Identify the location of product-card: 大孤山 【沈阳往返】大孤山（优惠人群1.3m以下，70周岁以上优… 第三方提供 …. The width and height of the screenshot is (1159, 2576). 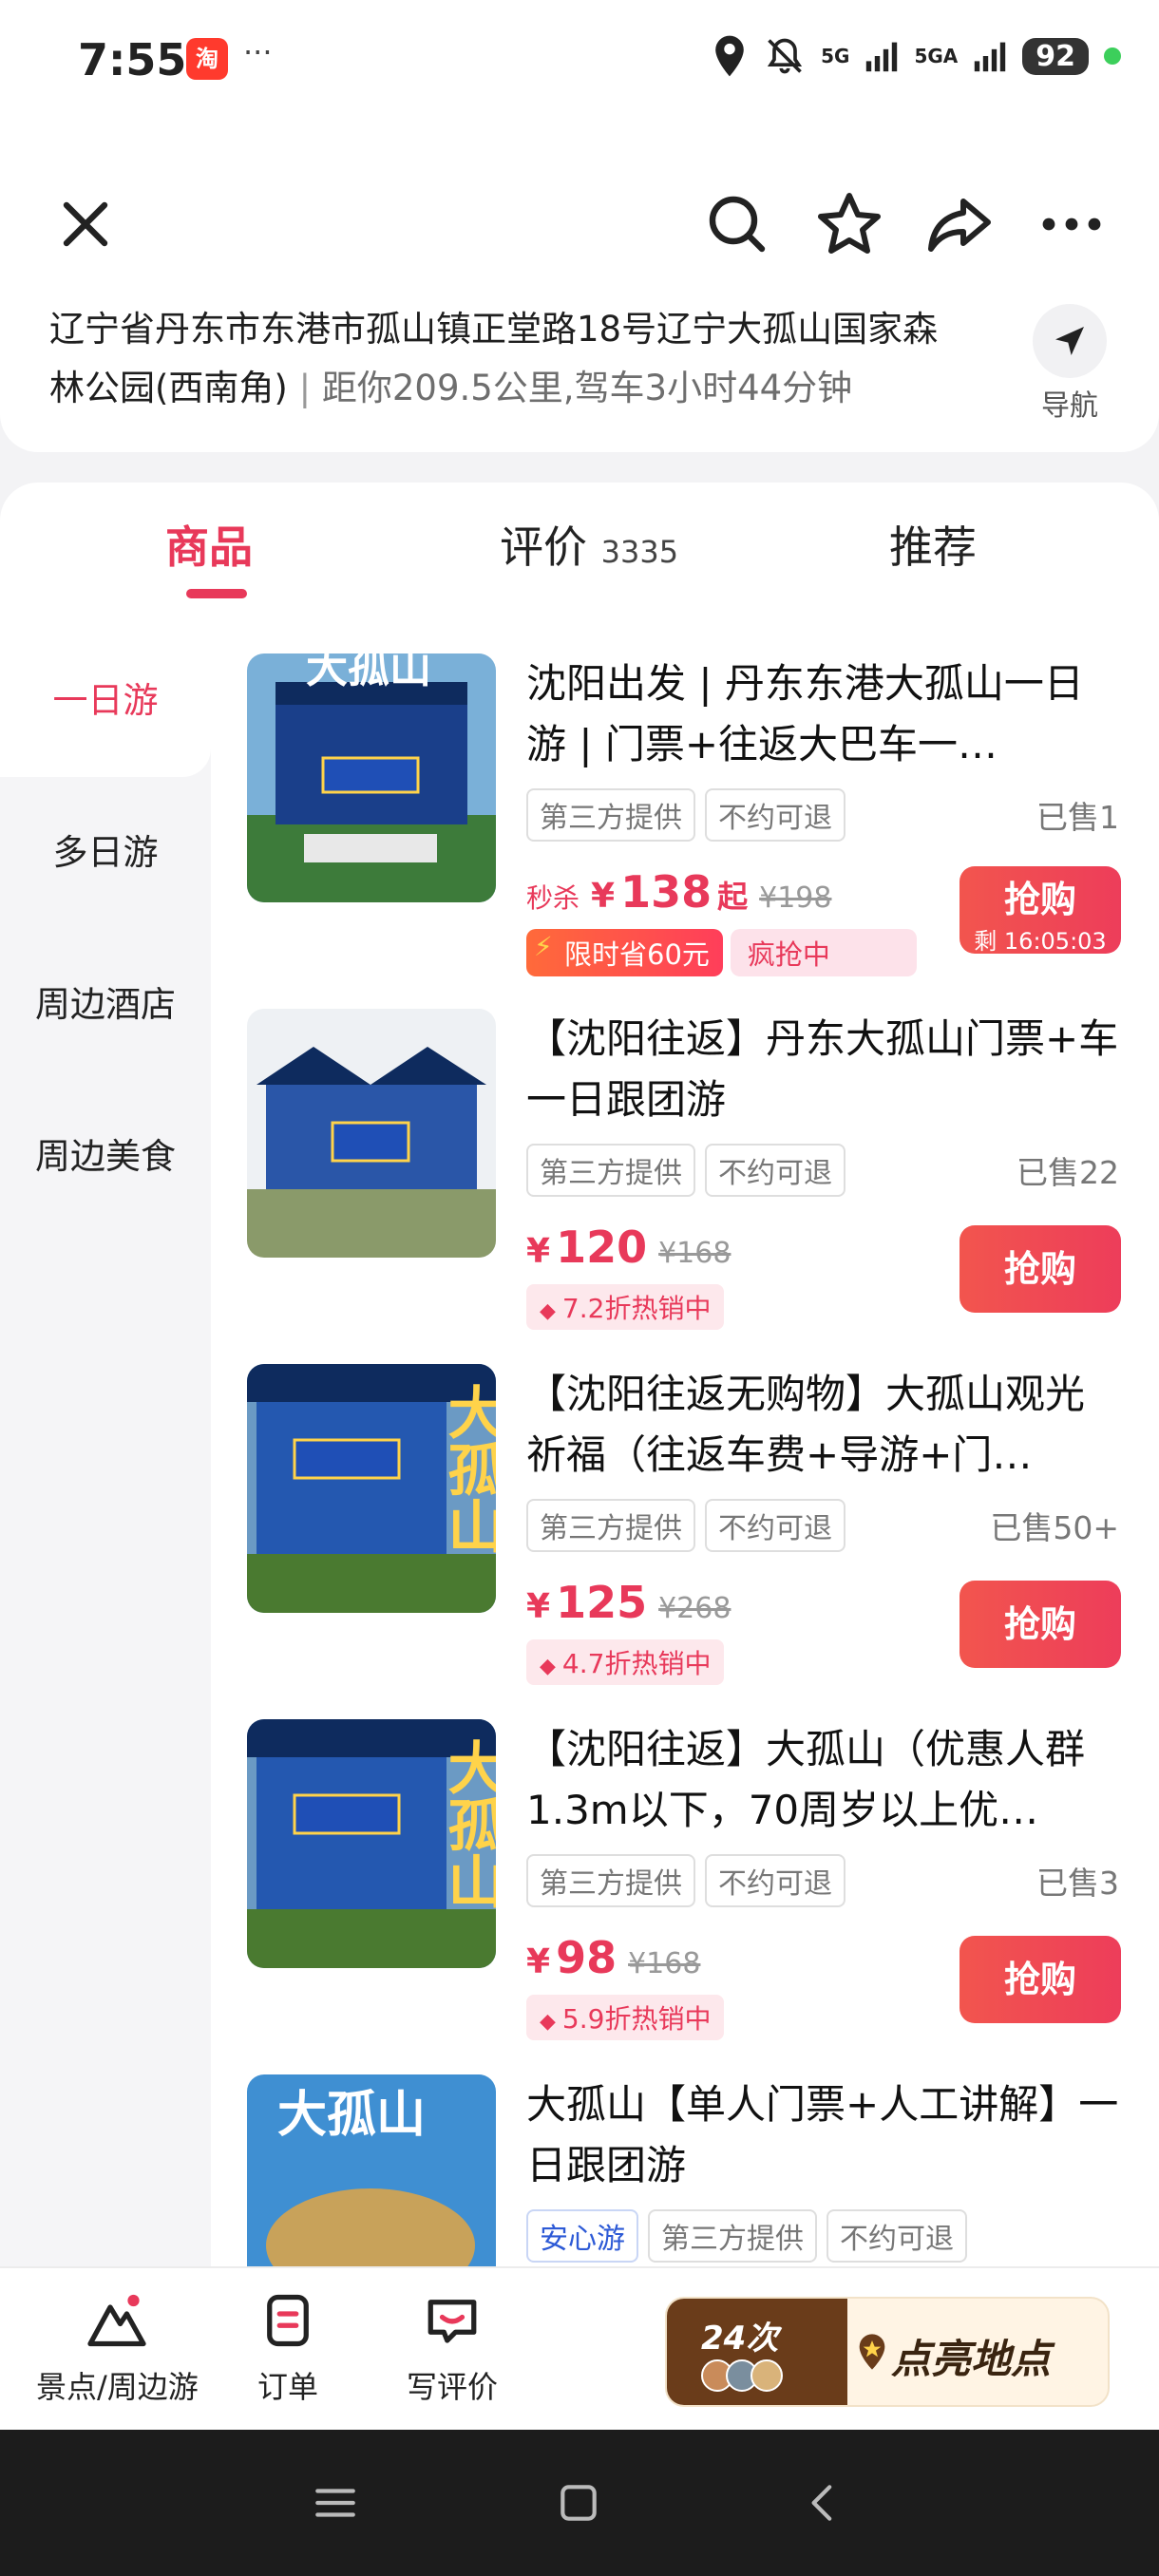
(684, 1896).